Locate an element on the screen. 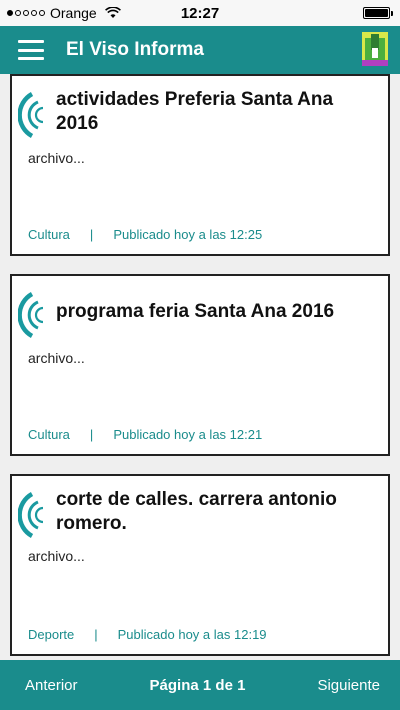 This screenshot has height=710, width=400. carrier-label: Orange is located at coordinates (73, 13).